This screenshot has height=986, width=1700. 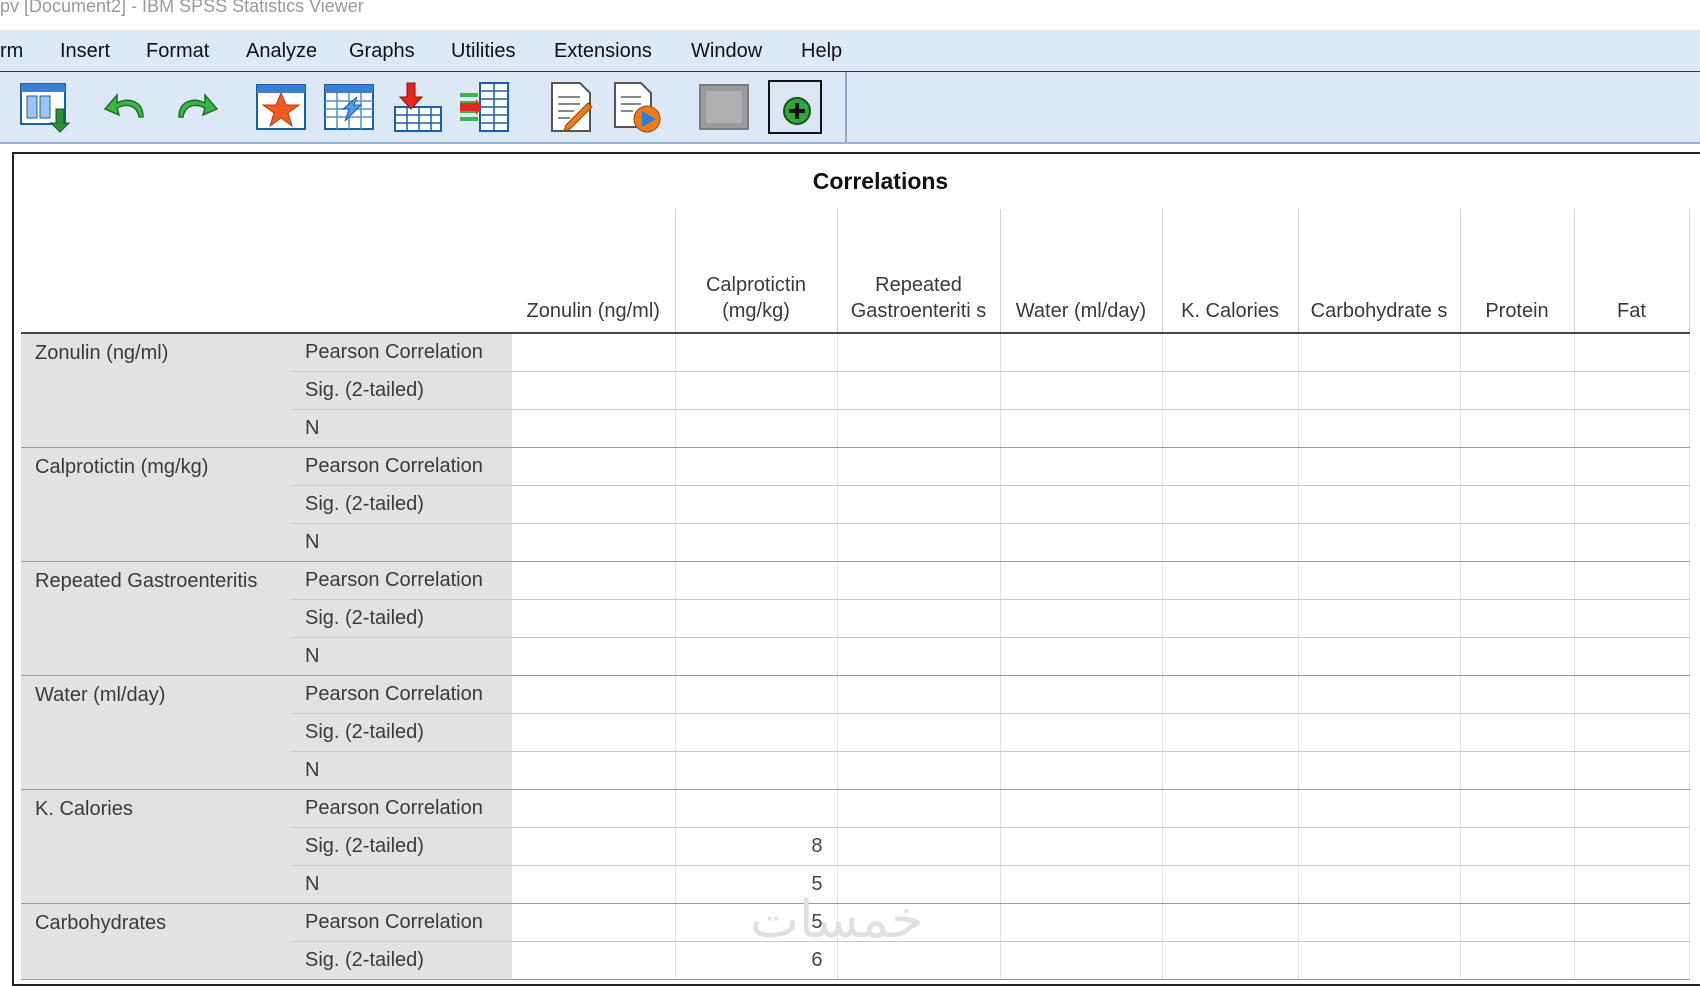 I want to click on toolbar, so click(x=850, y=108).